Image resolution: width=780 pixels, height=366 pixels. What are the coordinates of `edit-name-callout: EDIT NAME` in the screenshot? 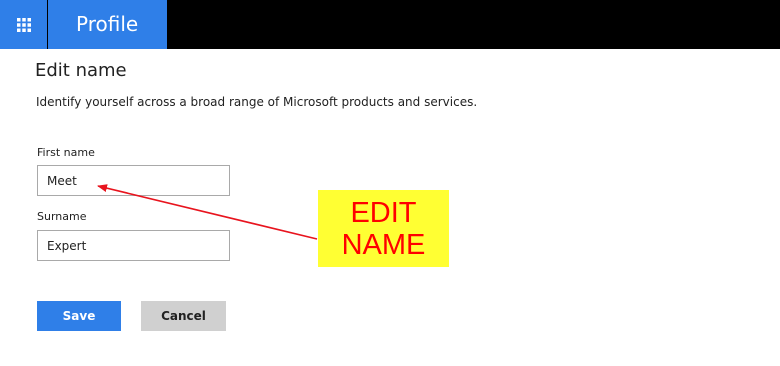 It's located at (383, 228).